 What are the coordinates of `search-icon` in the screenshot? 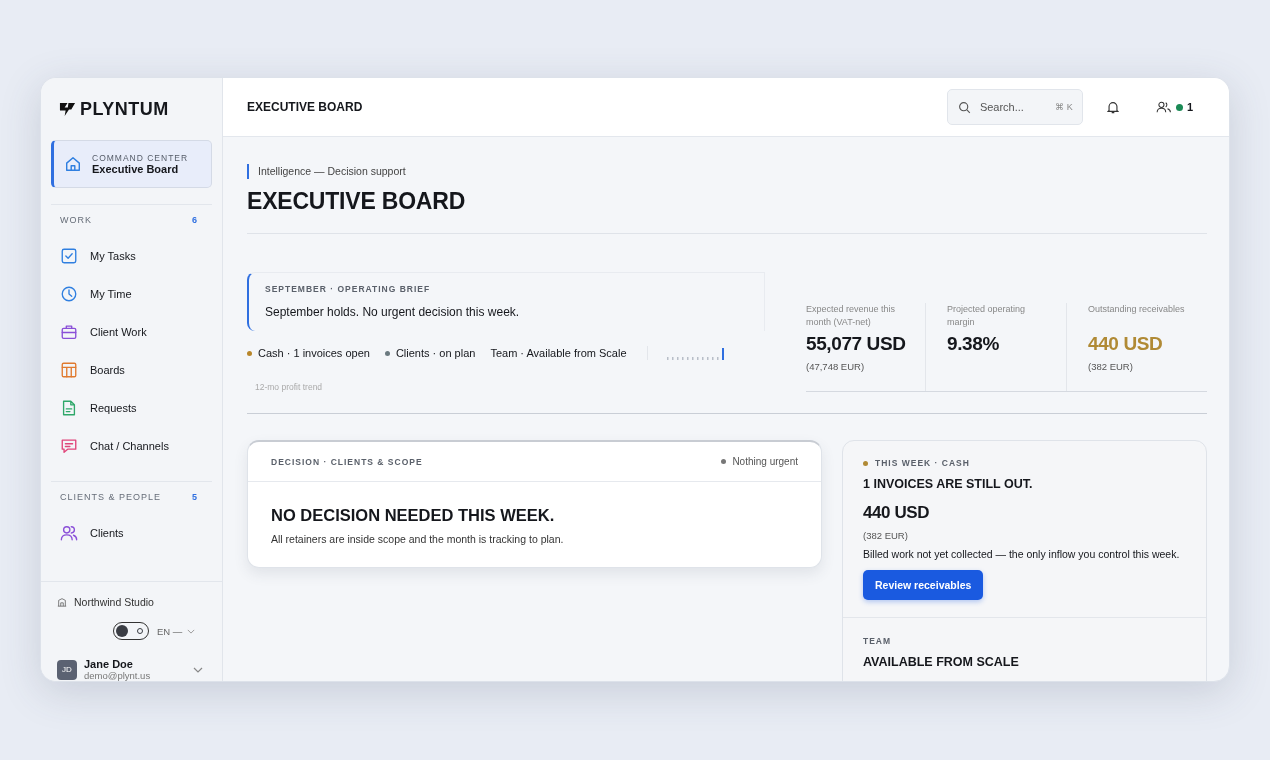 It's located at (964, 107).